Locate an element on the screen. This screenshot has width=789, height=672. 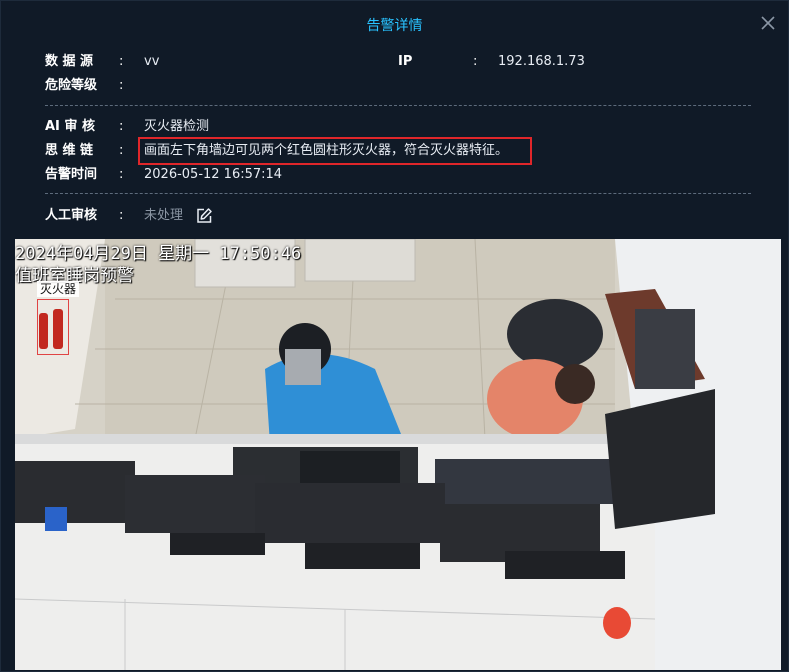
manual-review-label: 人工审核 is located at coordinates (71, 215).